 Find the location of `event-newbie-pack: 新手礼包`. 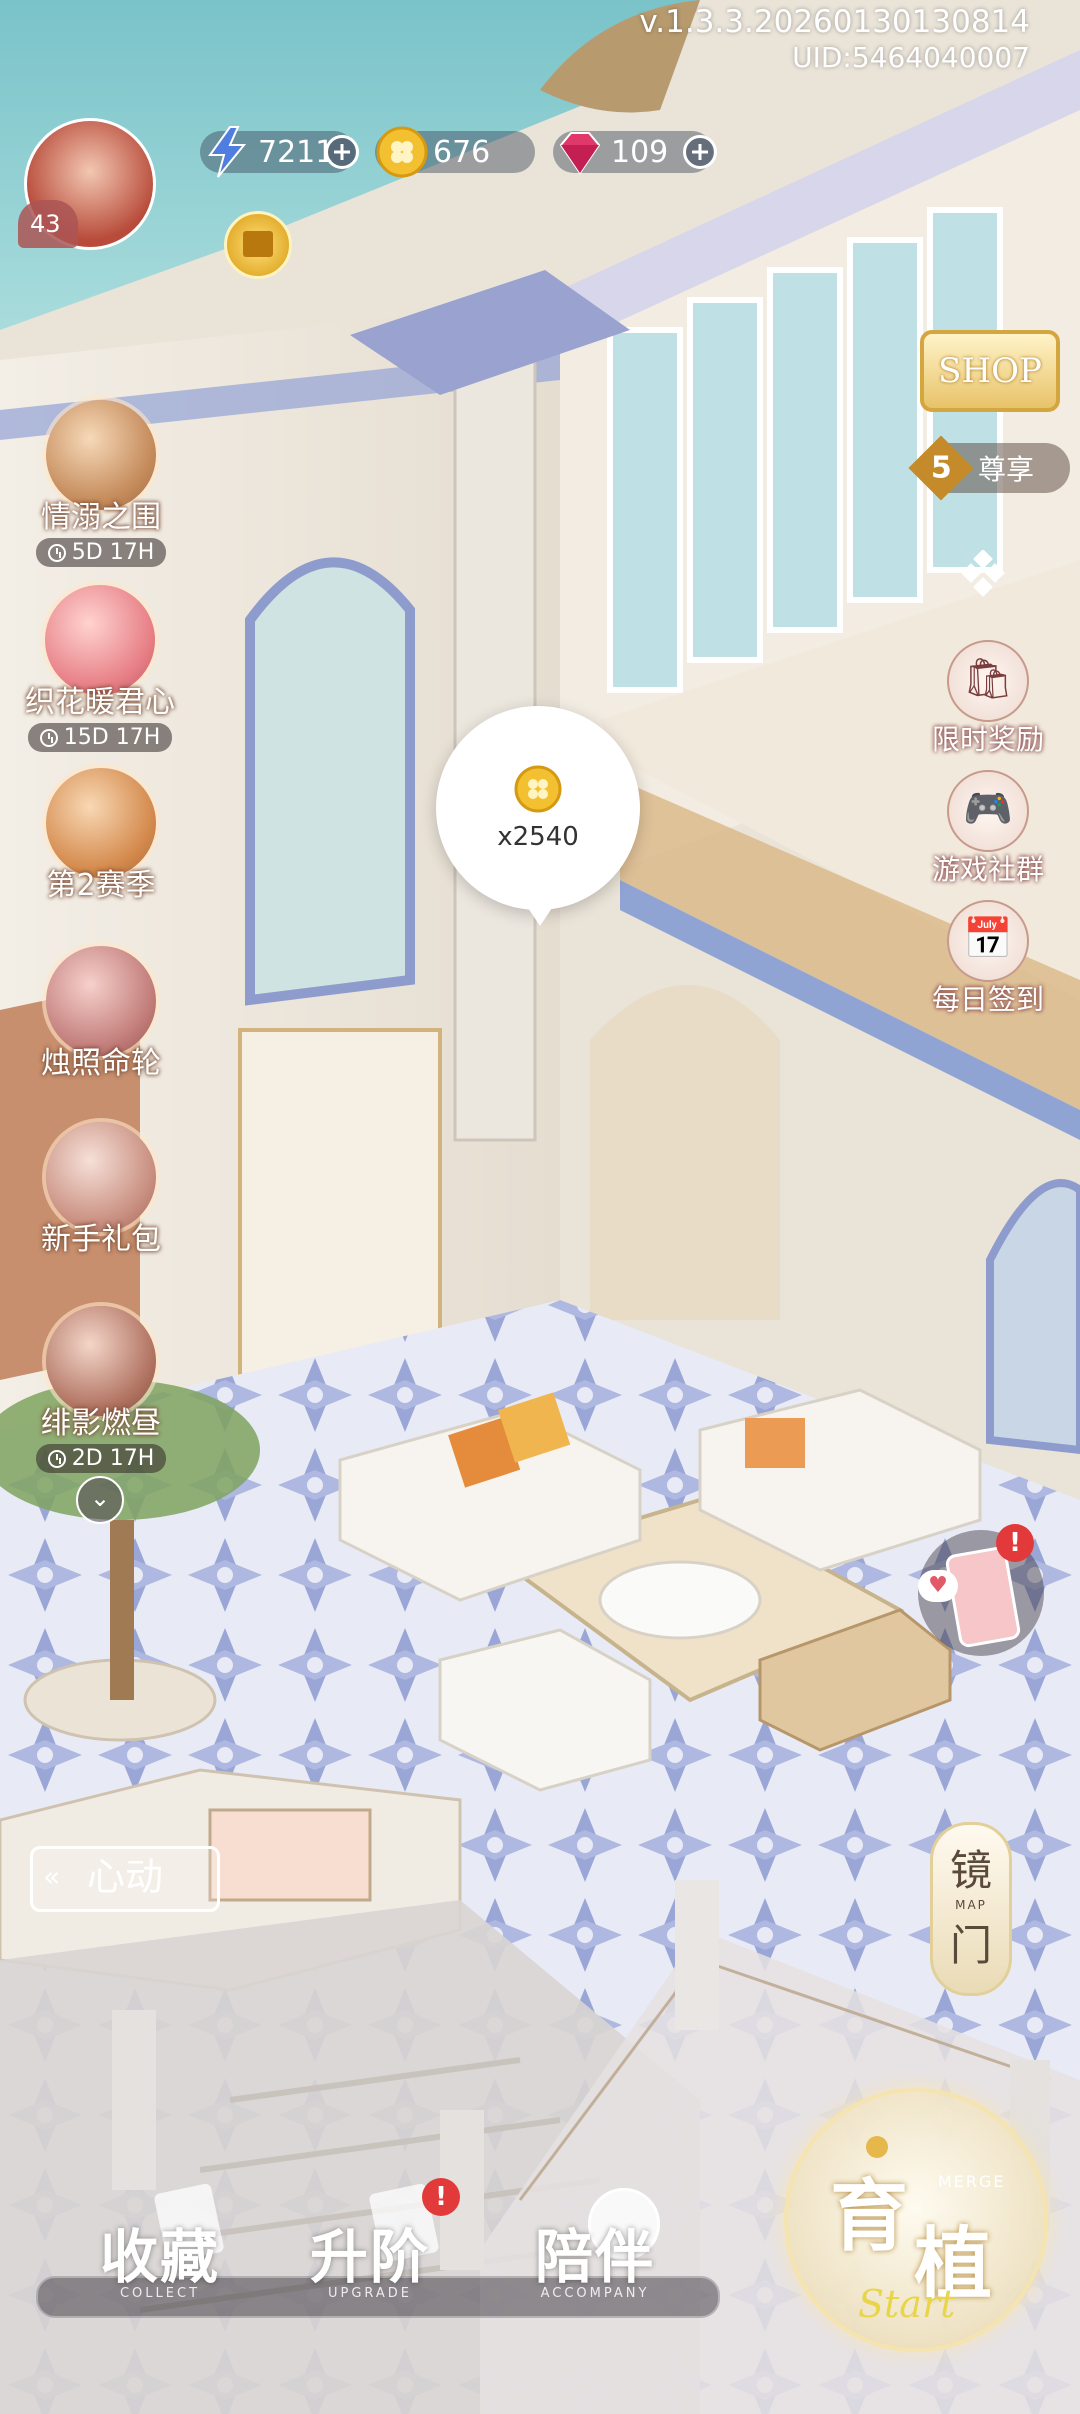

event-newbie-pack: 新手礼包 is located at coordinates (101, 1190).